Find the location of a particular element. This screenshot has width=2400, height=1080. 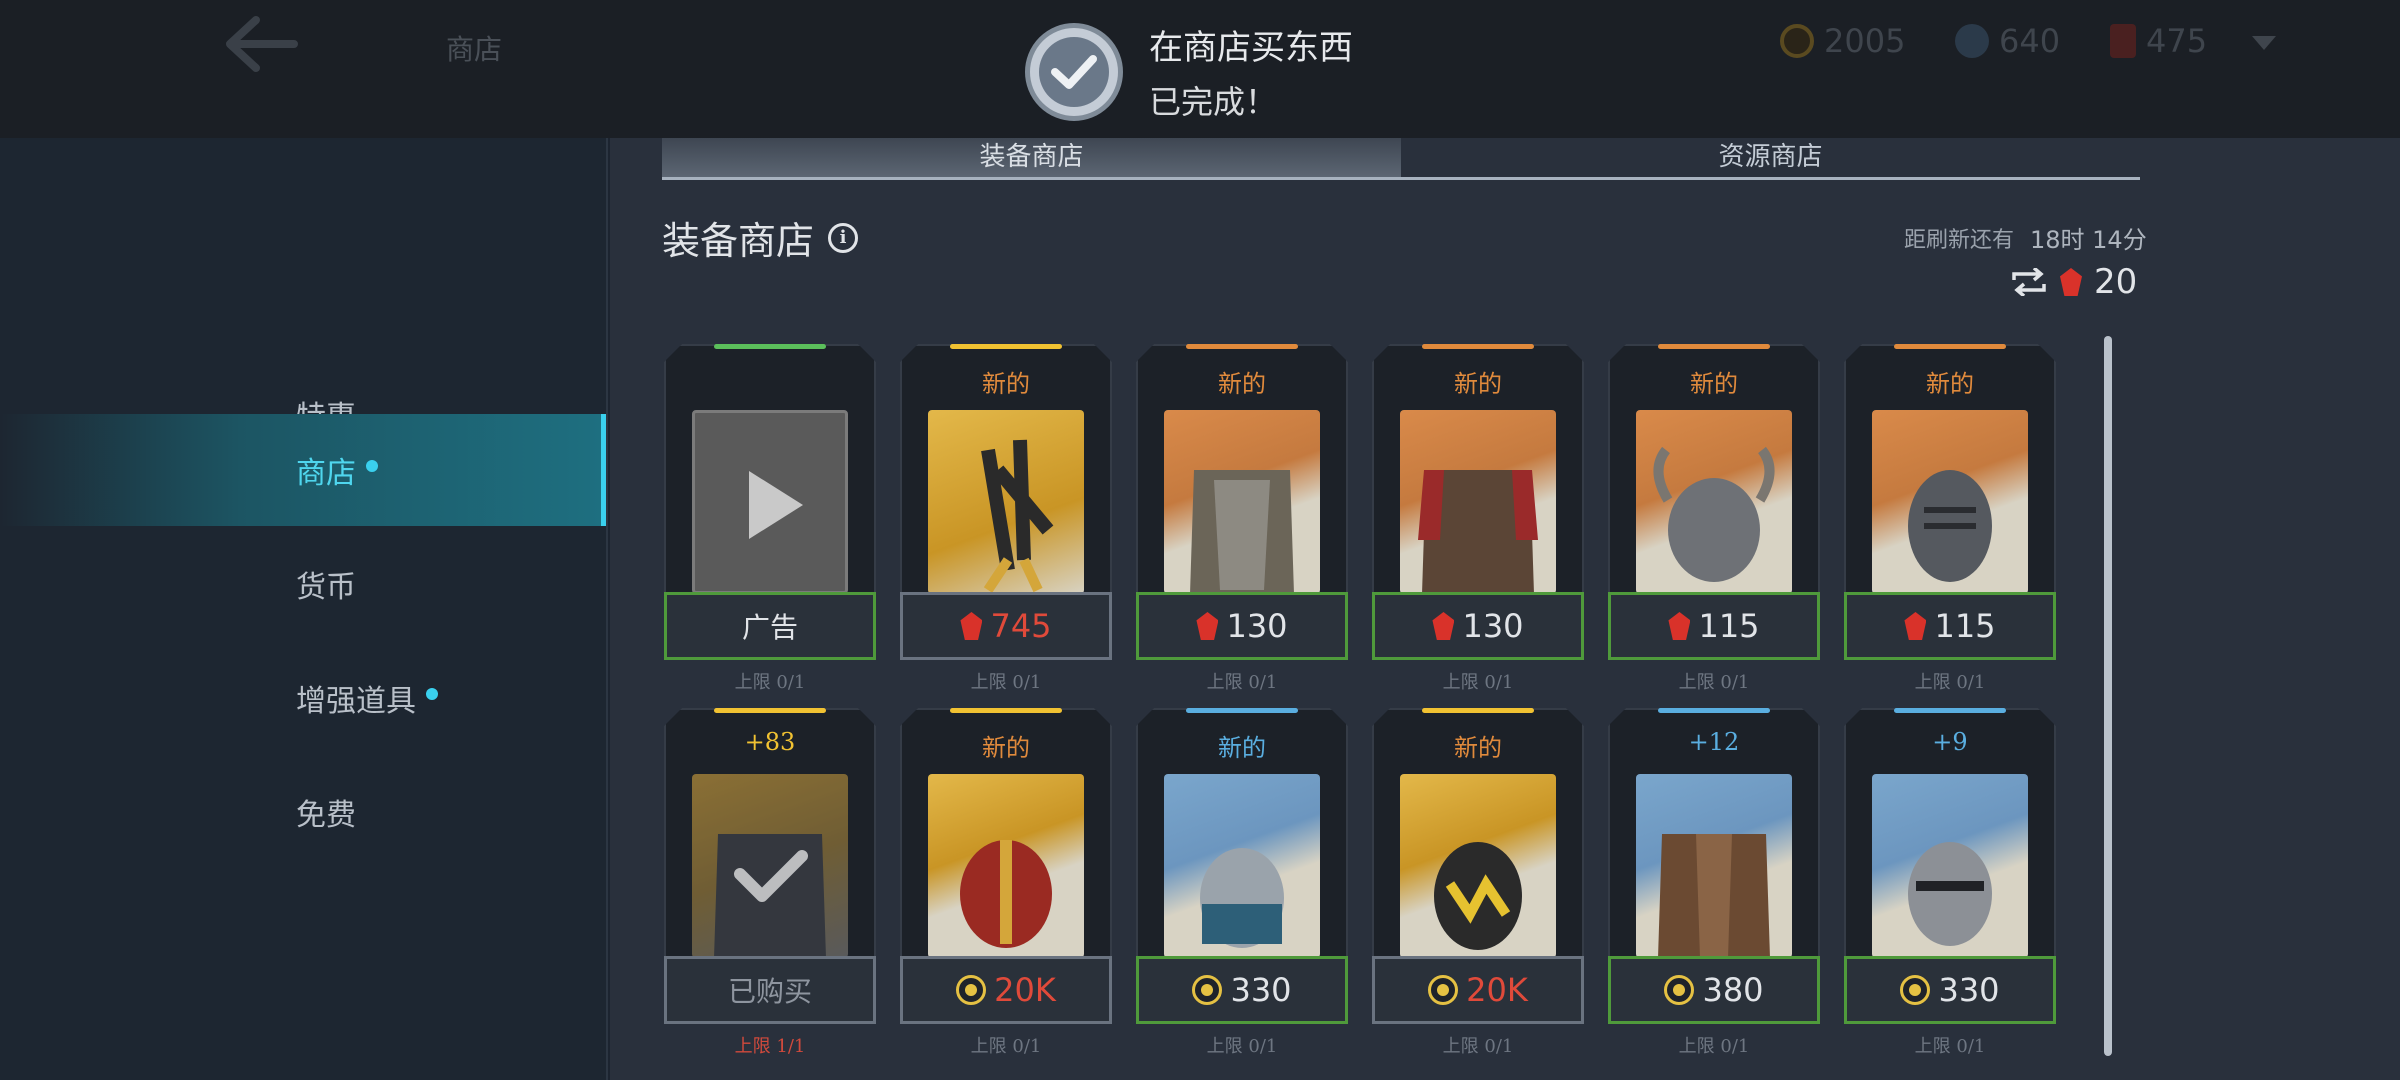

item-tag: +9 is located at coordinates (1950, 742).